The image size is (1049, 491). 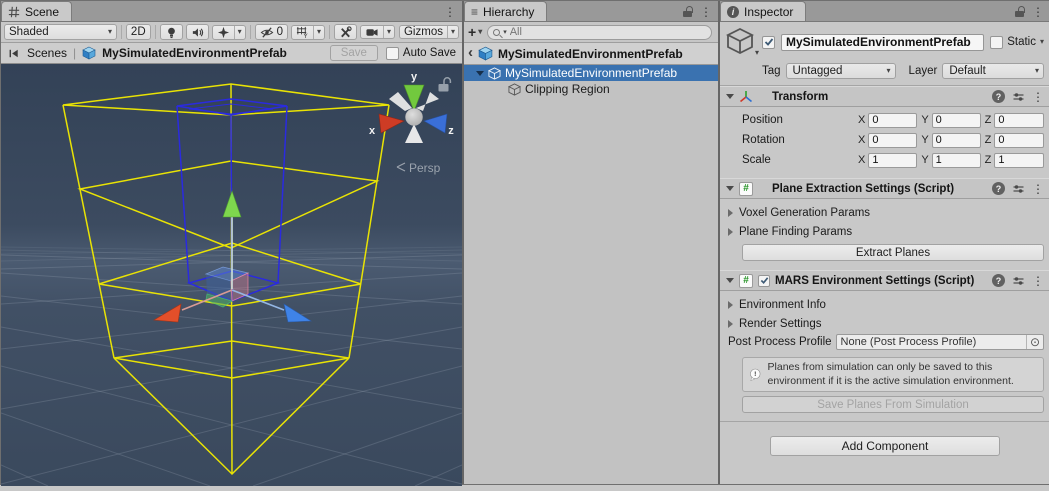 What do you see at coordinates (840, 71) in the screenshot?
I see `tag-dropdown: Untagged ▾` at bounding box center [840, 71].